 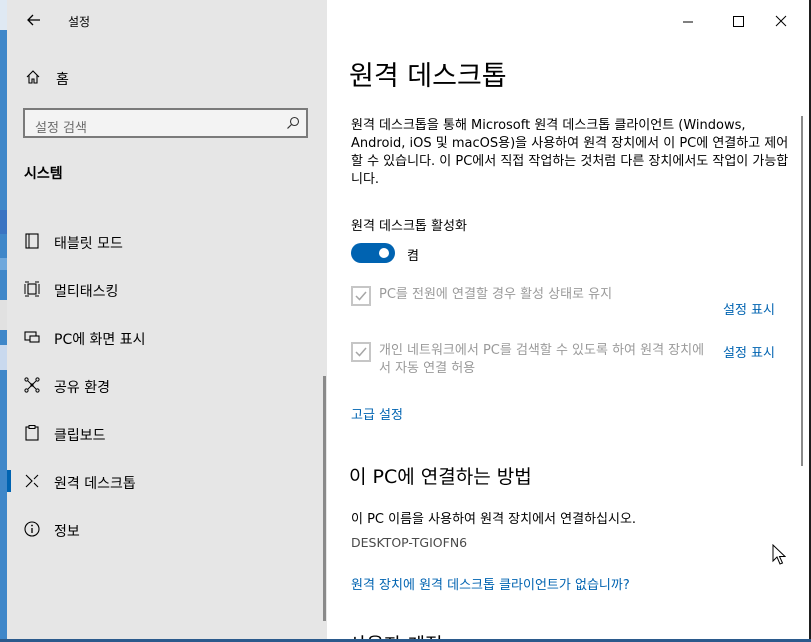 I want to click on app-title: 설정, so click(x=79, y=22).